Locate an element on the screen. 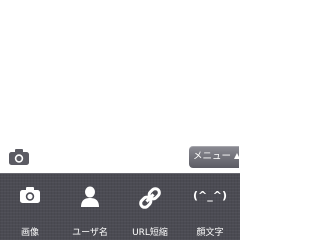 This screenshot has height=240, width=320. menu-toggle-label: メニュー is located at coordinates (212, 156).